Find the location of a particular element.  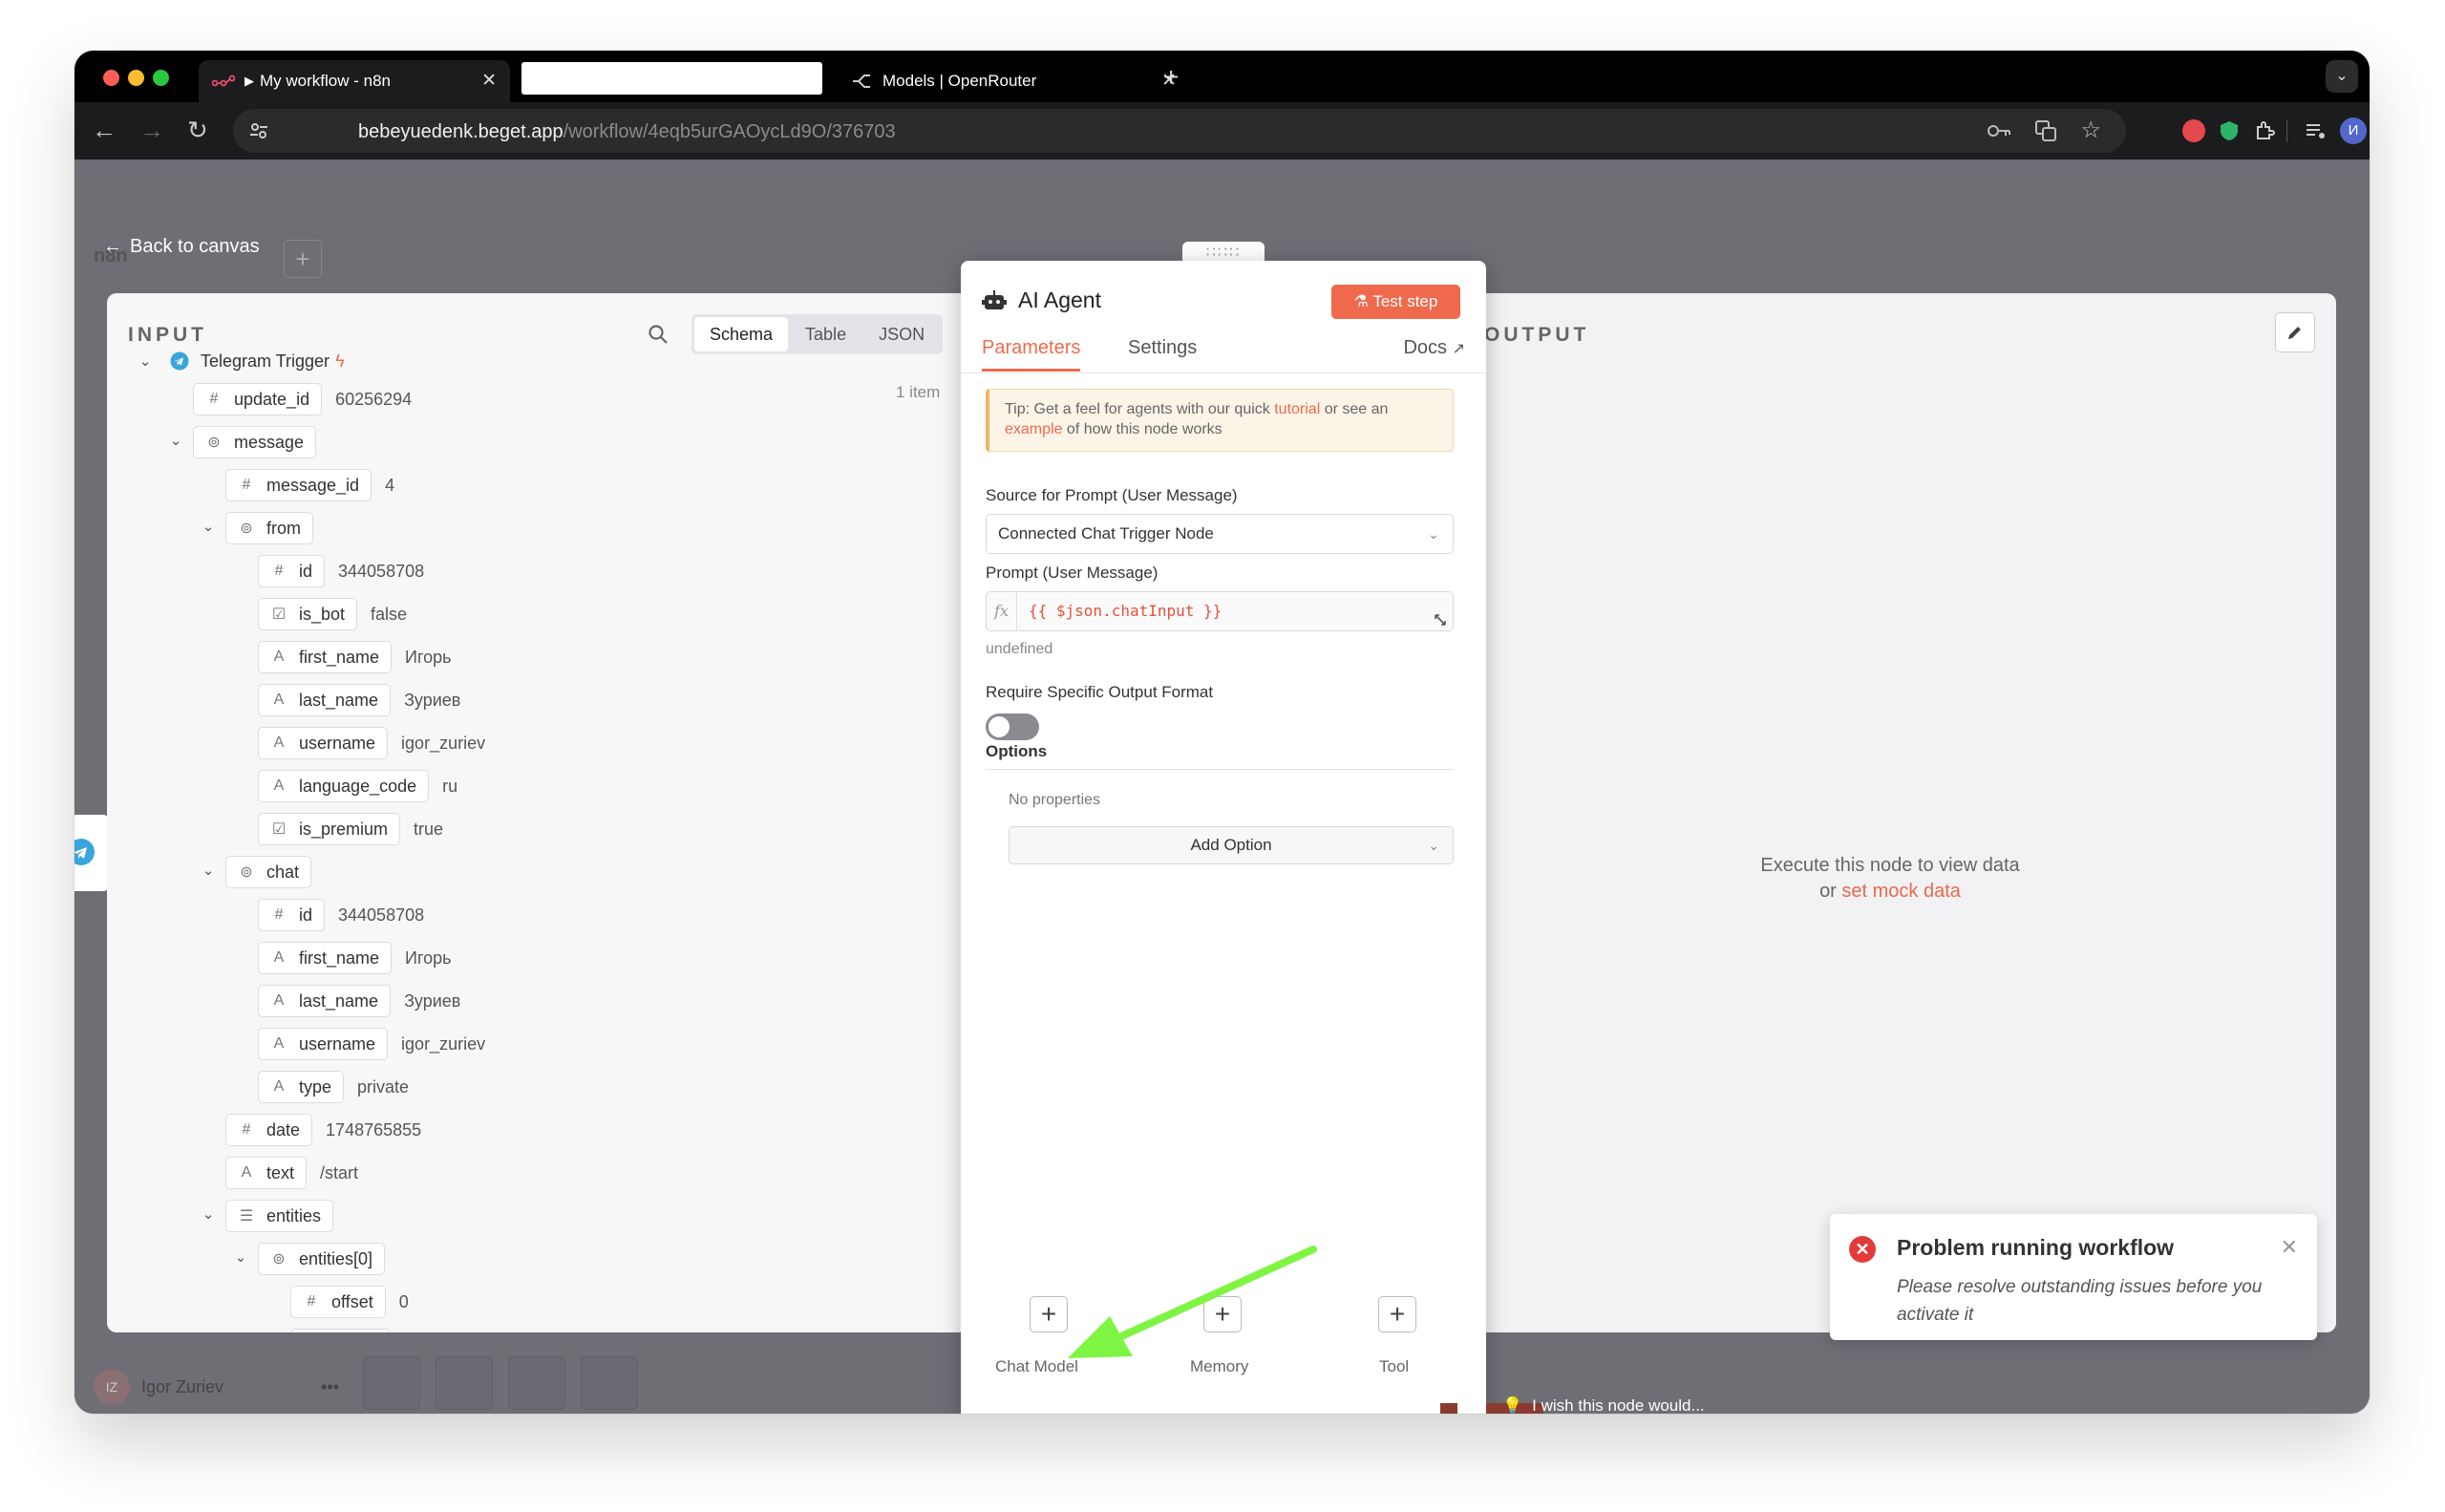

tutorial-link: tutorial is located at coordinates (1297, 409).